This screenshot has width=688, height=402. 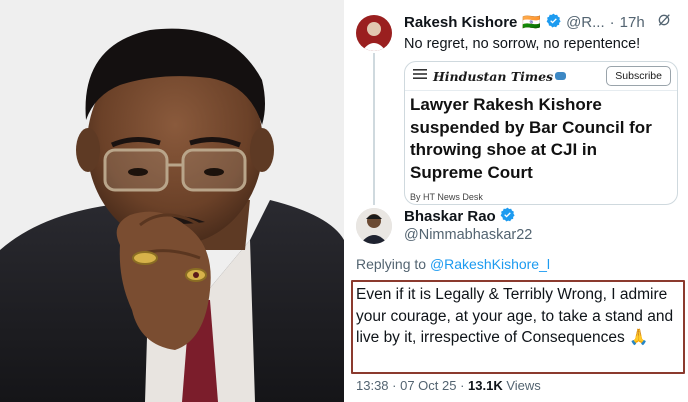 What do you see at coordinates (485, 385) in the screenshot?
I see `views-count: 13.1K` at bounding box center [485, 385].